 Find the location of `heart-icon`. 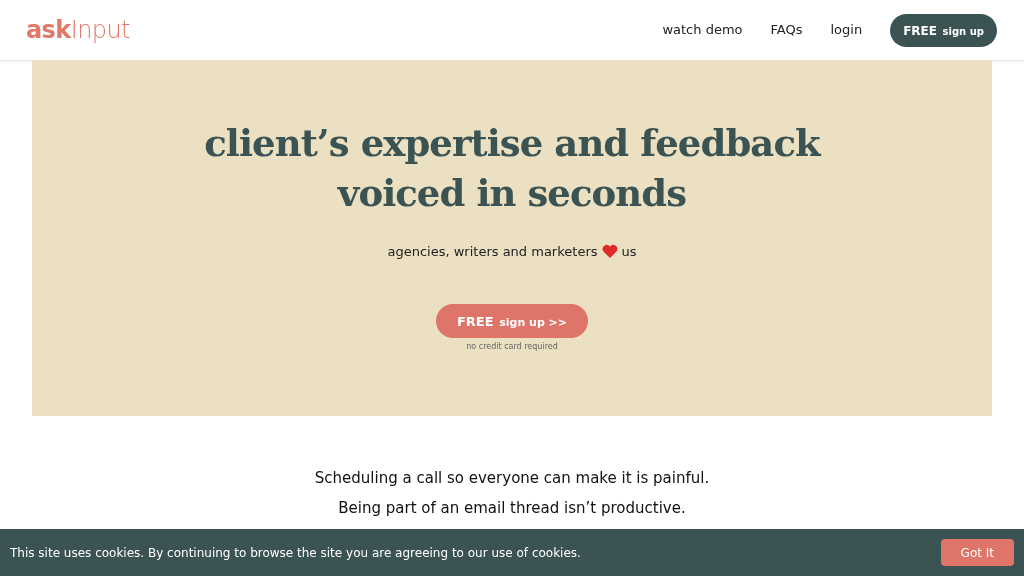

heart-icon is located at coordinates (609, 252).